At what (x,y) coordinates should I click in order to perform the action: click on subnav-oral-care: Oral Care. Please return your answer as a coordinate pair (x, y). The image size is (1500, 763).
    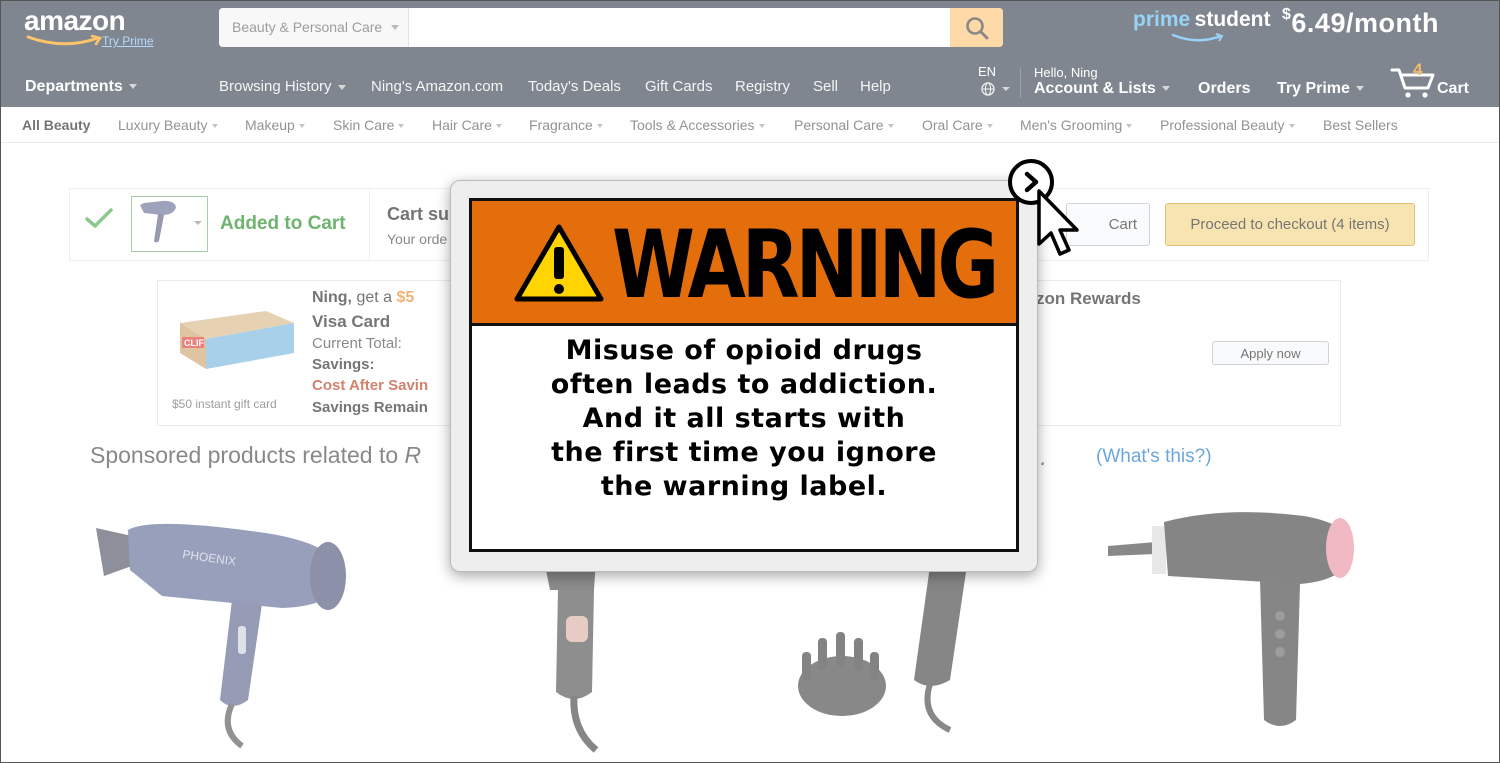
    Looking at the image, I should click on (957, 125).